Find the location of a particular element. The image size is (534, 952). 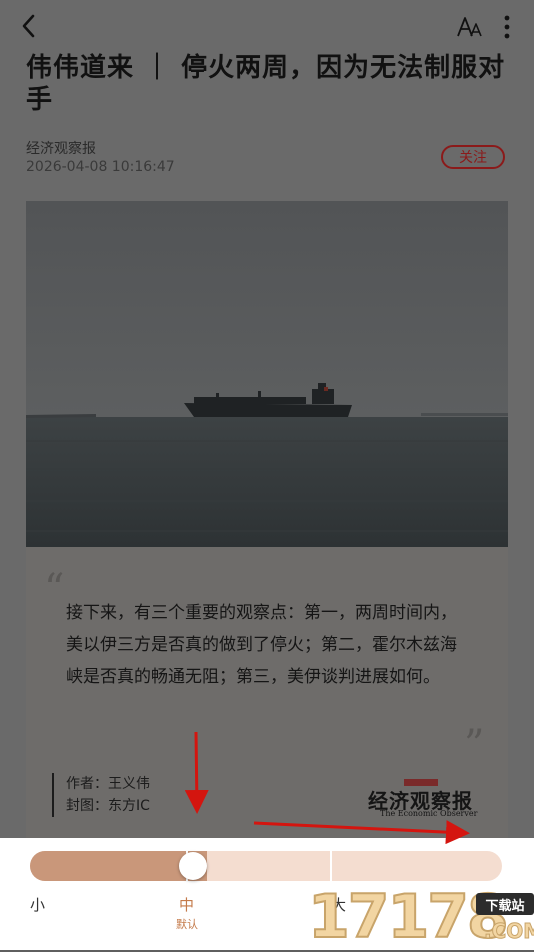

font-size-button is located at coordinates (470, 27).